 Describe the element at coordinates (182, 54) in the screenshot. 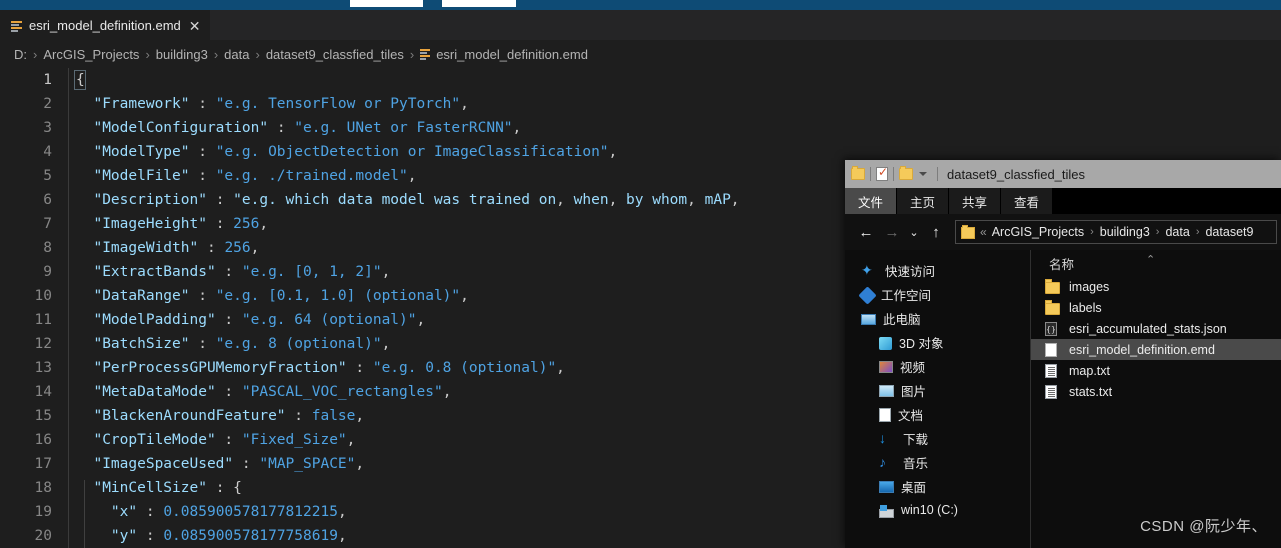

I see `breadcrumb-item-building3: building3` at that location.